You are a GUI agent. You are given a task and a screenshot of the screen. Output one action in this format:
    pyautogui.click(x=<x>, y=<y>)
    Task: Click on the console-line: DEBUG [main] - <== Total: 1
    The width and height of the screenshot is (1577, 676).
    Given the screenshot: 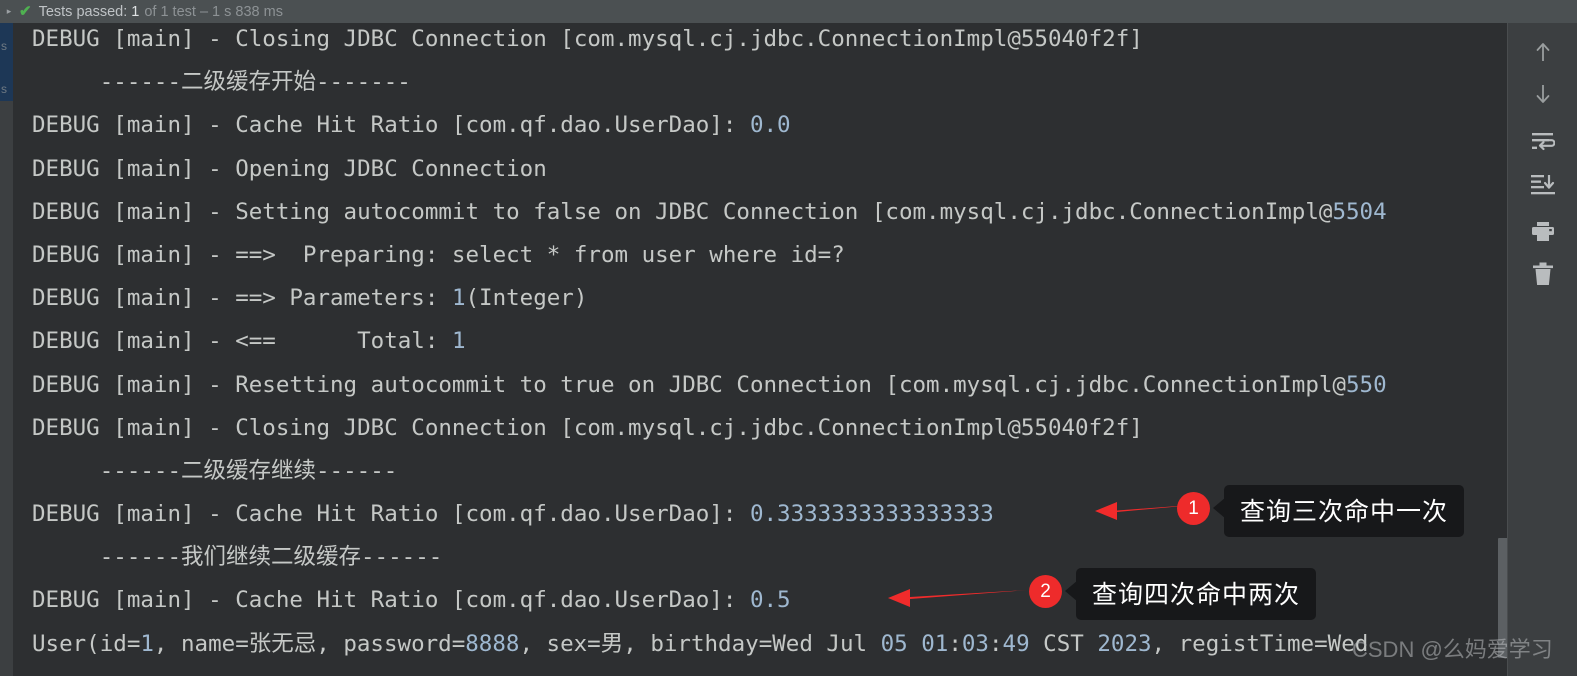 What is the action you would take?
    pyautogui.click(x=249, y=341)
    